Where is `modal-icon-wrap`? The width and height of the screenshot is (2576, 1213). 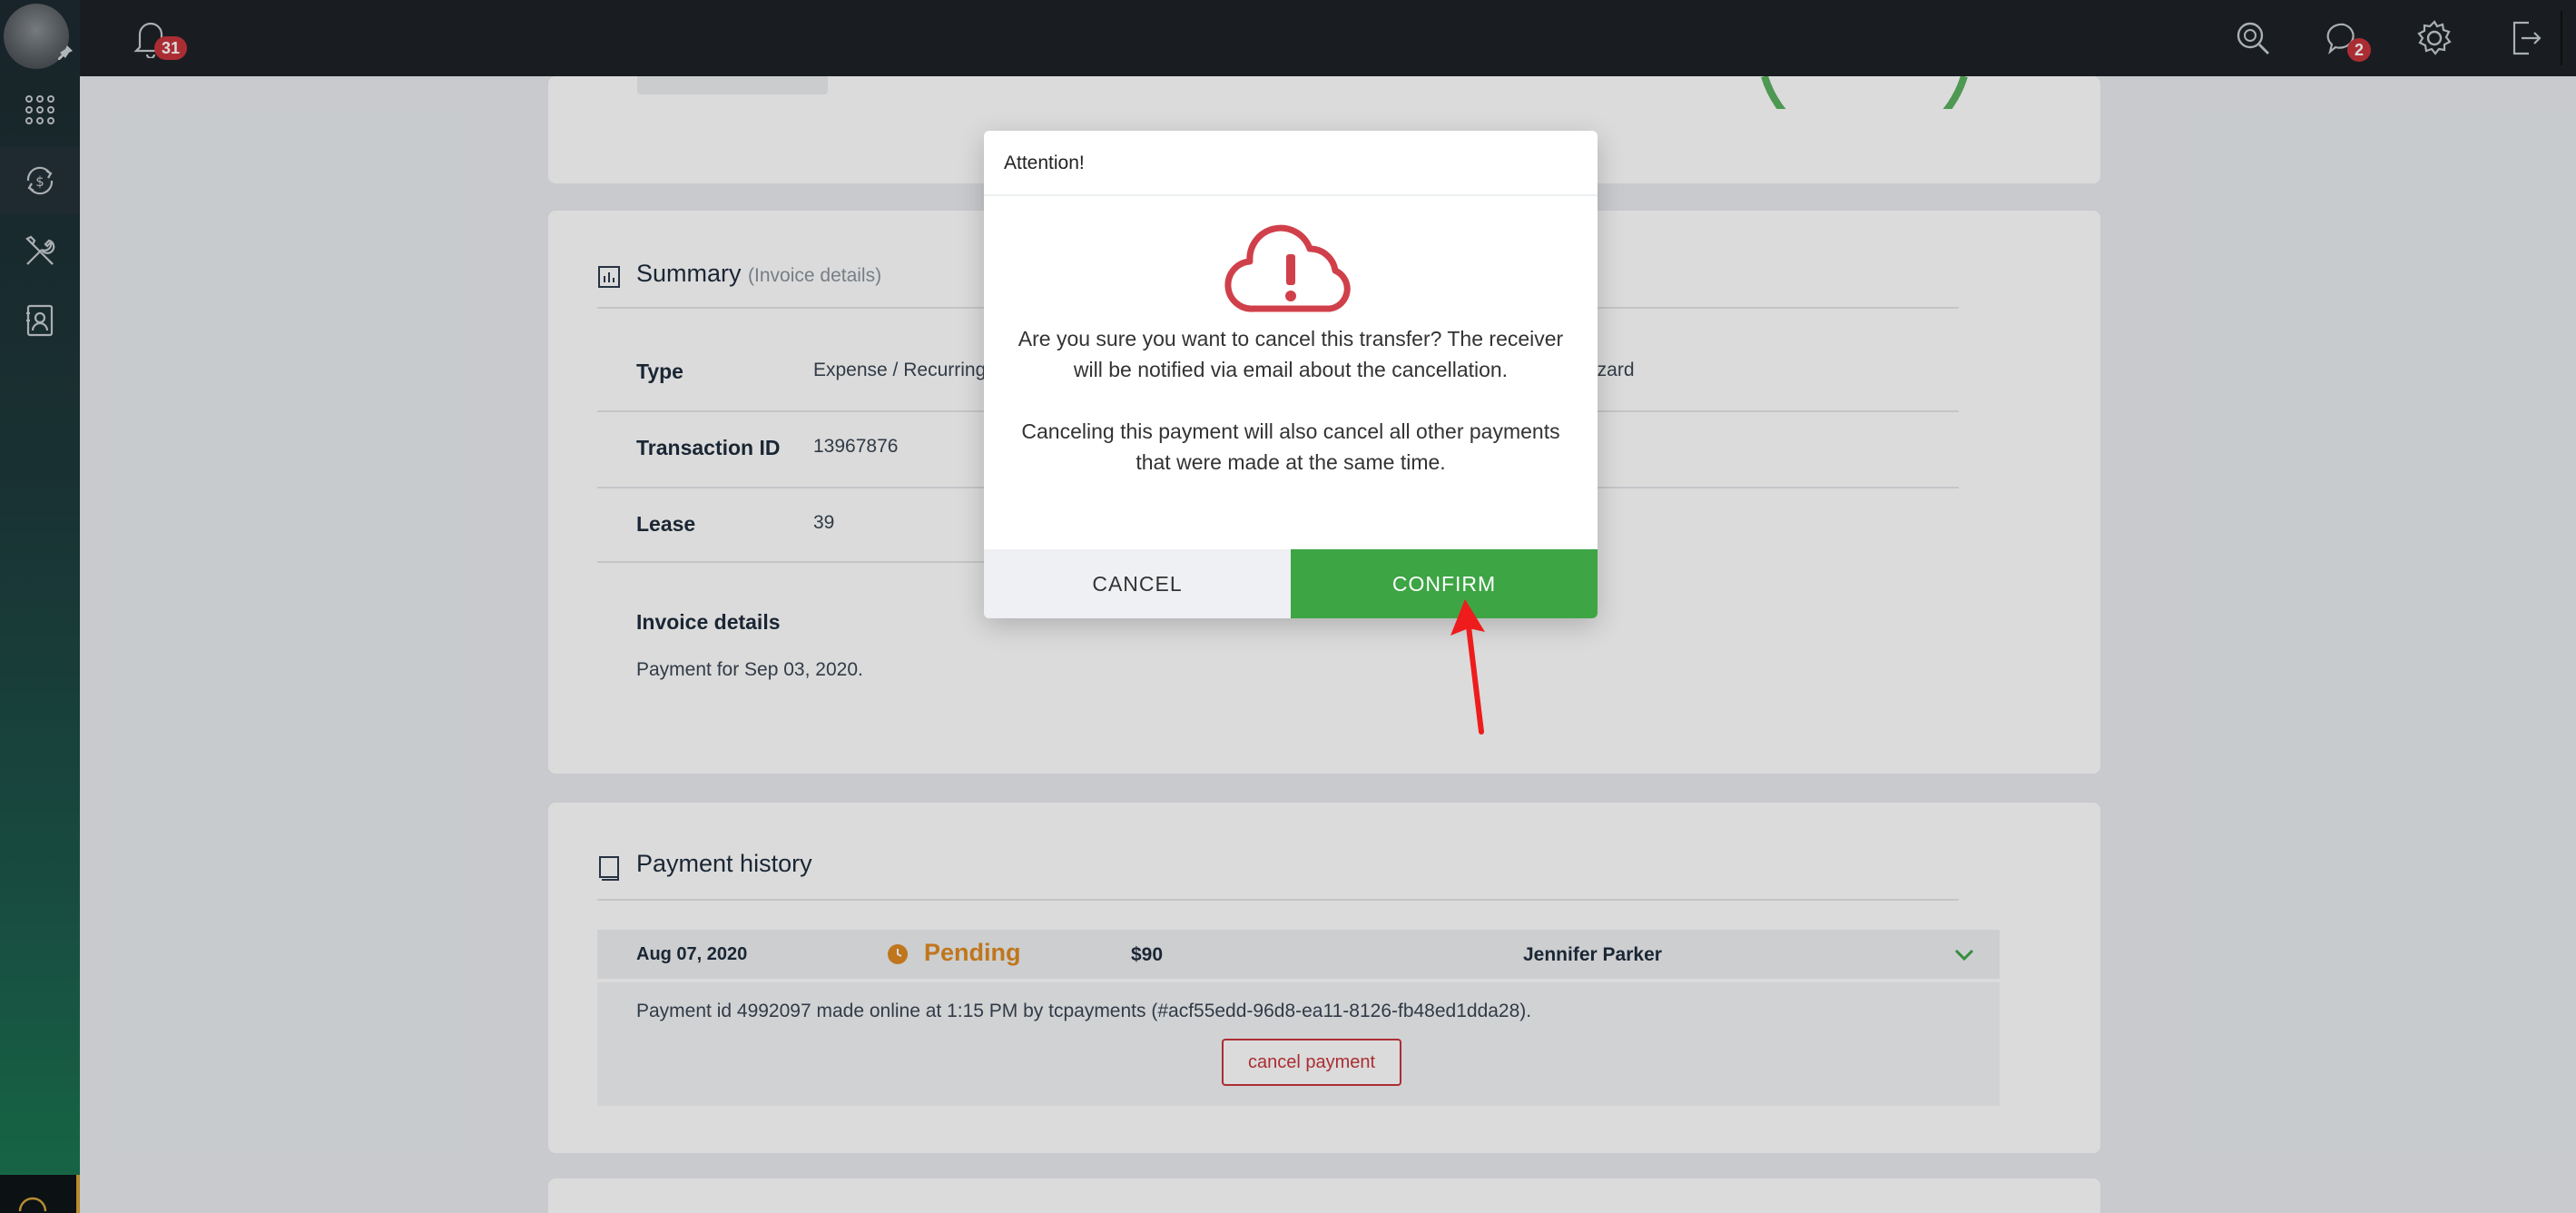
modal-icon-wrap is located at coordinates (1291, 260).